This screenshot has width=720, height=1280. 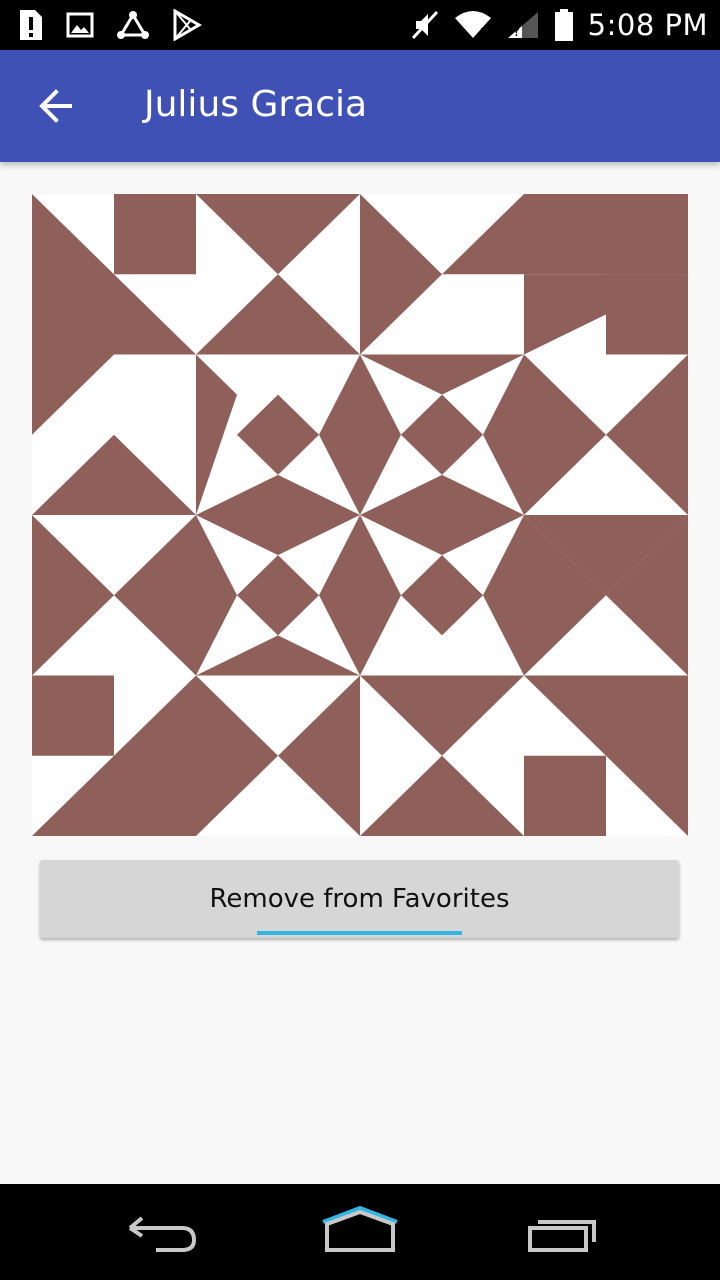 I want to click on status-time: 5:08 PM, so click(x=647, y=25).